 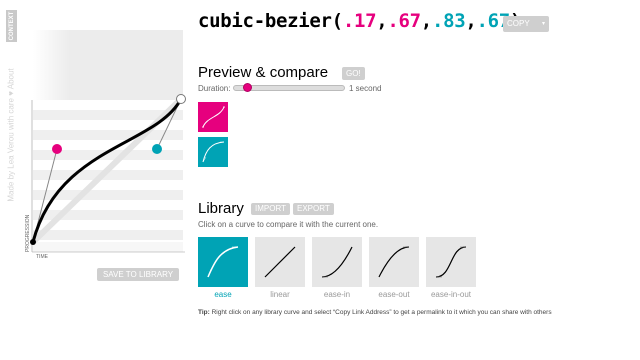 I want to click on control-point-1-handle, so click(x=57, y=149).